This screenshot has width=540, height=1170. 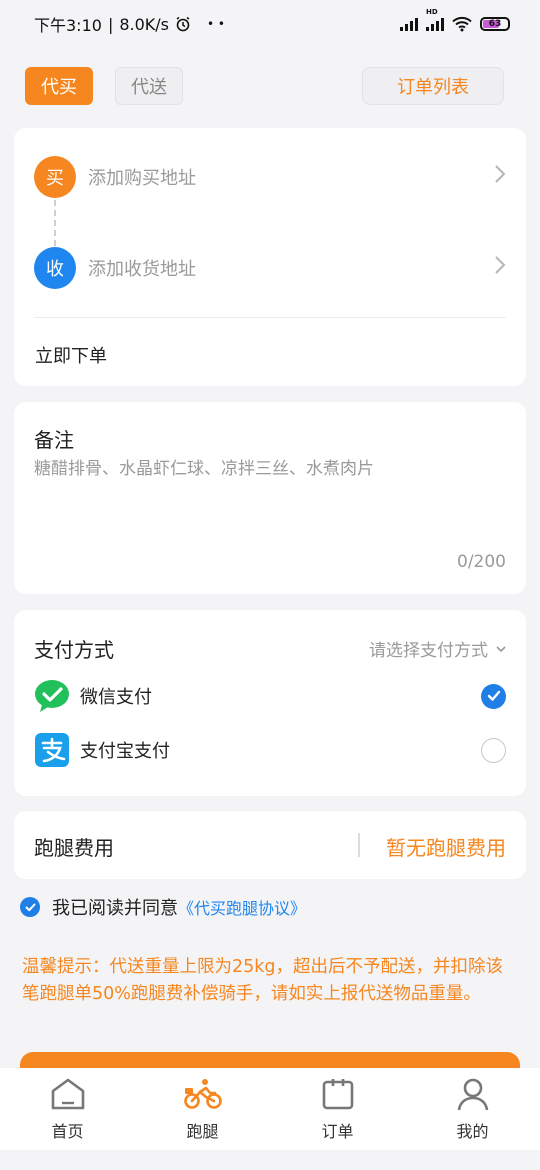 I want to click on nav-orders: 订单, so click(x=337, y=1109).